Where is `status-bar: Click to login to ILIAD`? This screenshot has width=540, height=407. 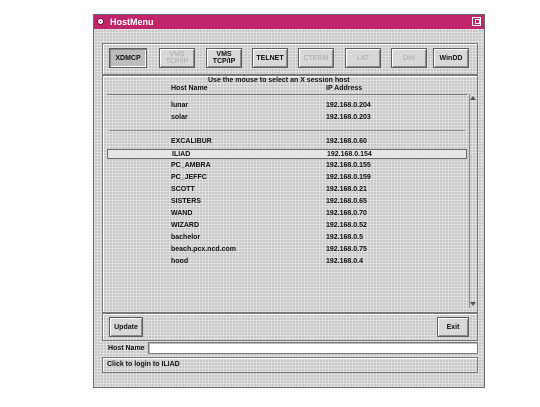
status-bar: Click to login to ILIAD is located at coordinates (290, 365).